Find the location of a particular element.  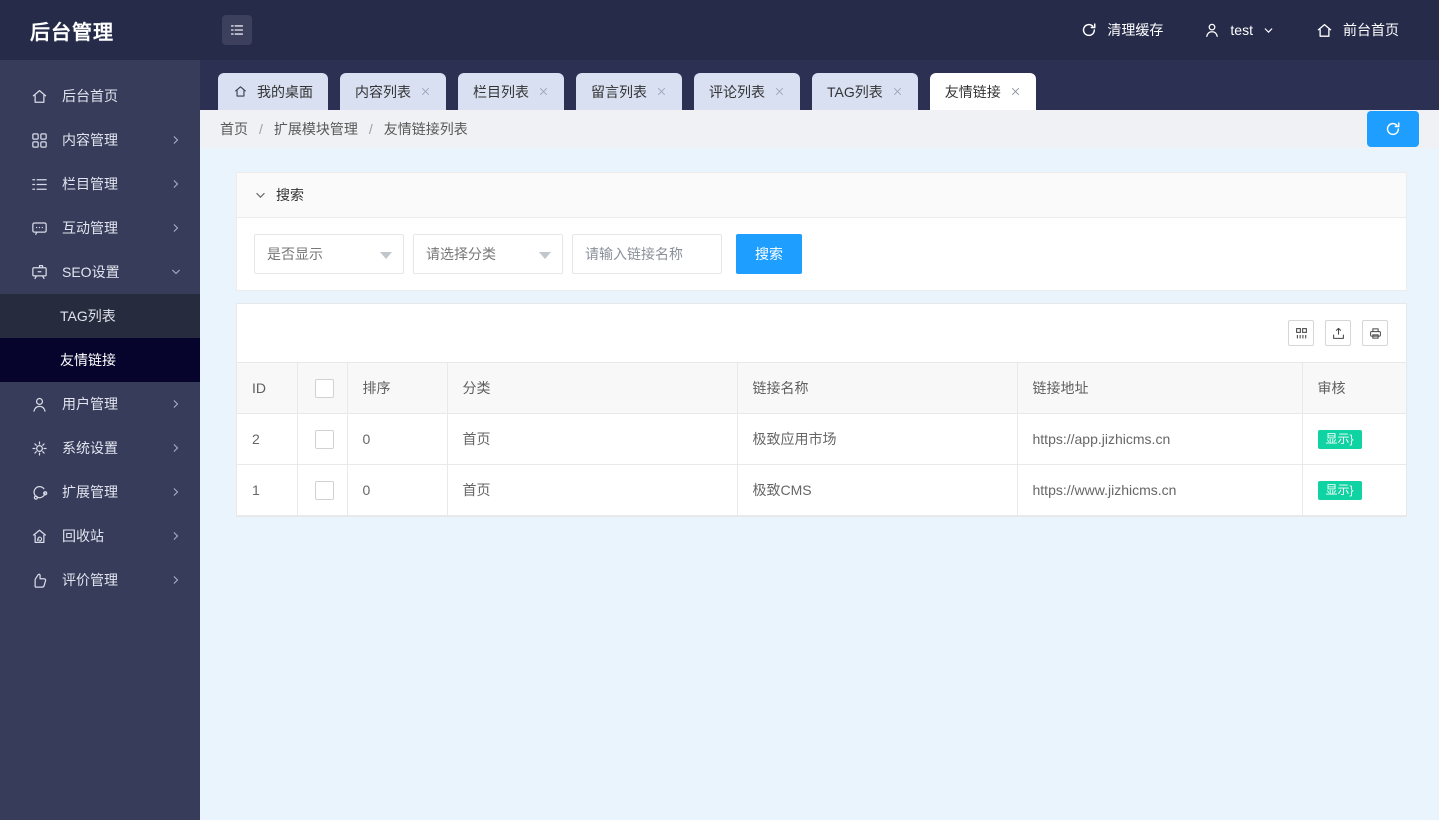

tab-column-list: 栏目列表 is located at coordinates (511, 91).